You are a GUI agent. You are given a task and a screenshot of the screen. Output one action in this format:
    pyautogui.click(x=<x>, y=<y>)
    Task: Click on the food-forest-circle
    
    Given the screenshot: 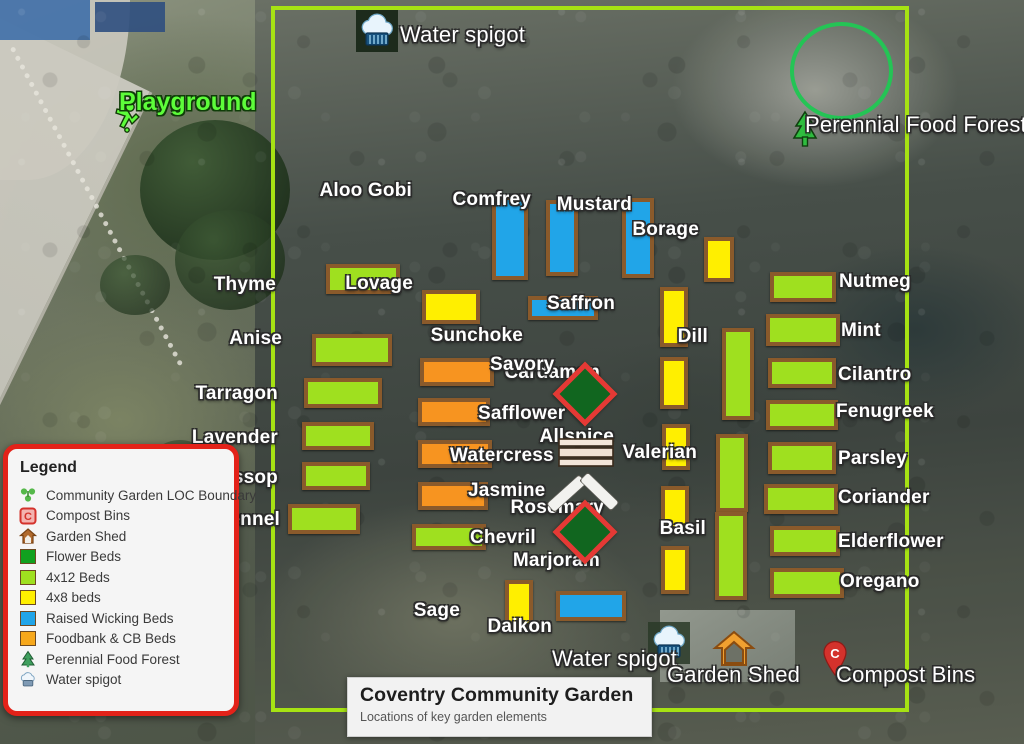 What is the action you would take?
    pyautogui.click(x=841, y=71)
    